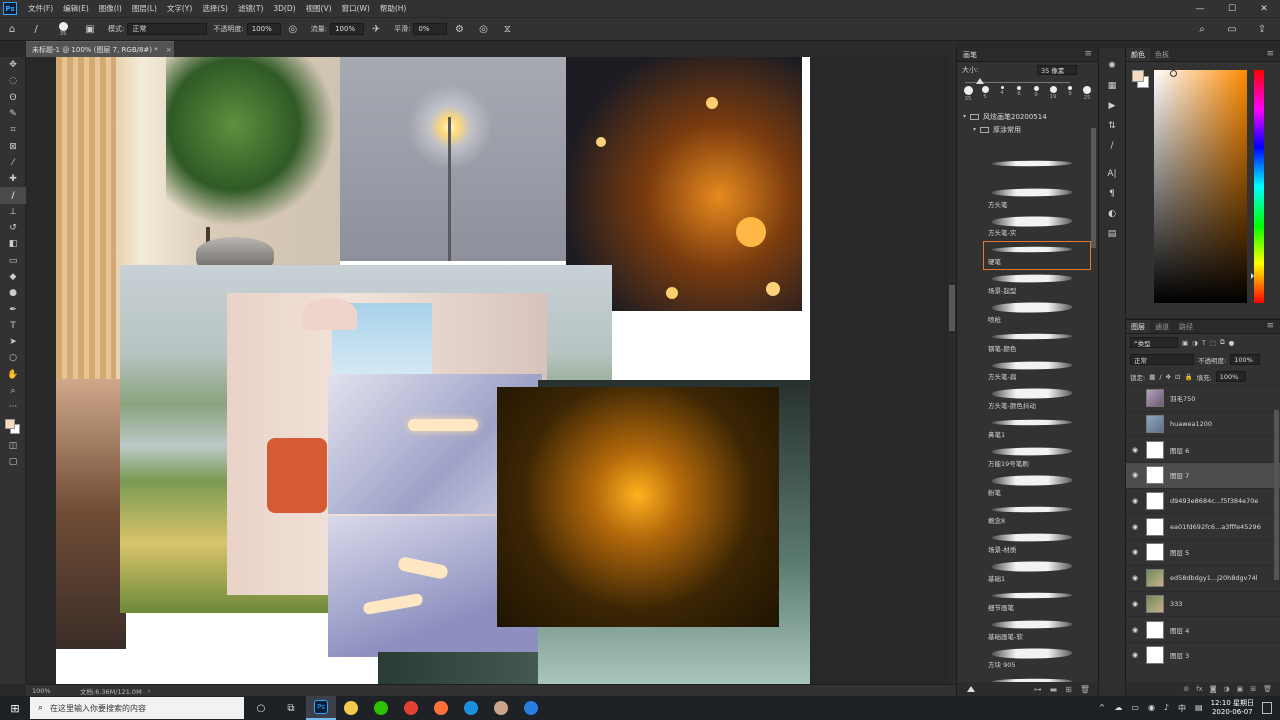 This screenshot has width=1280, height=720. Describe the element at coordinates (1027, 116) in the screenshot. I see `brush-group-row: ▾ 风炫画笔20200514` at that location.